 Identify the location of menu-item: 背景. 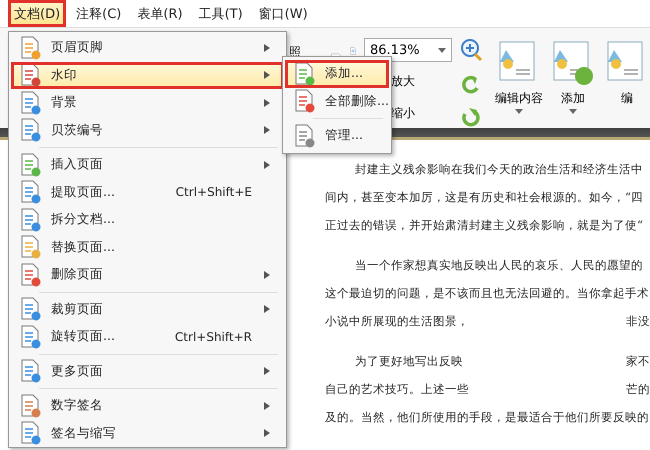
(147, 102).